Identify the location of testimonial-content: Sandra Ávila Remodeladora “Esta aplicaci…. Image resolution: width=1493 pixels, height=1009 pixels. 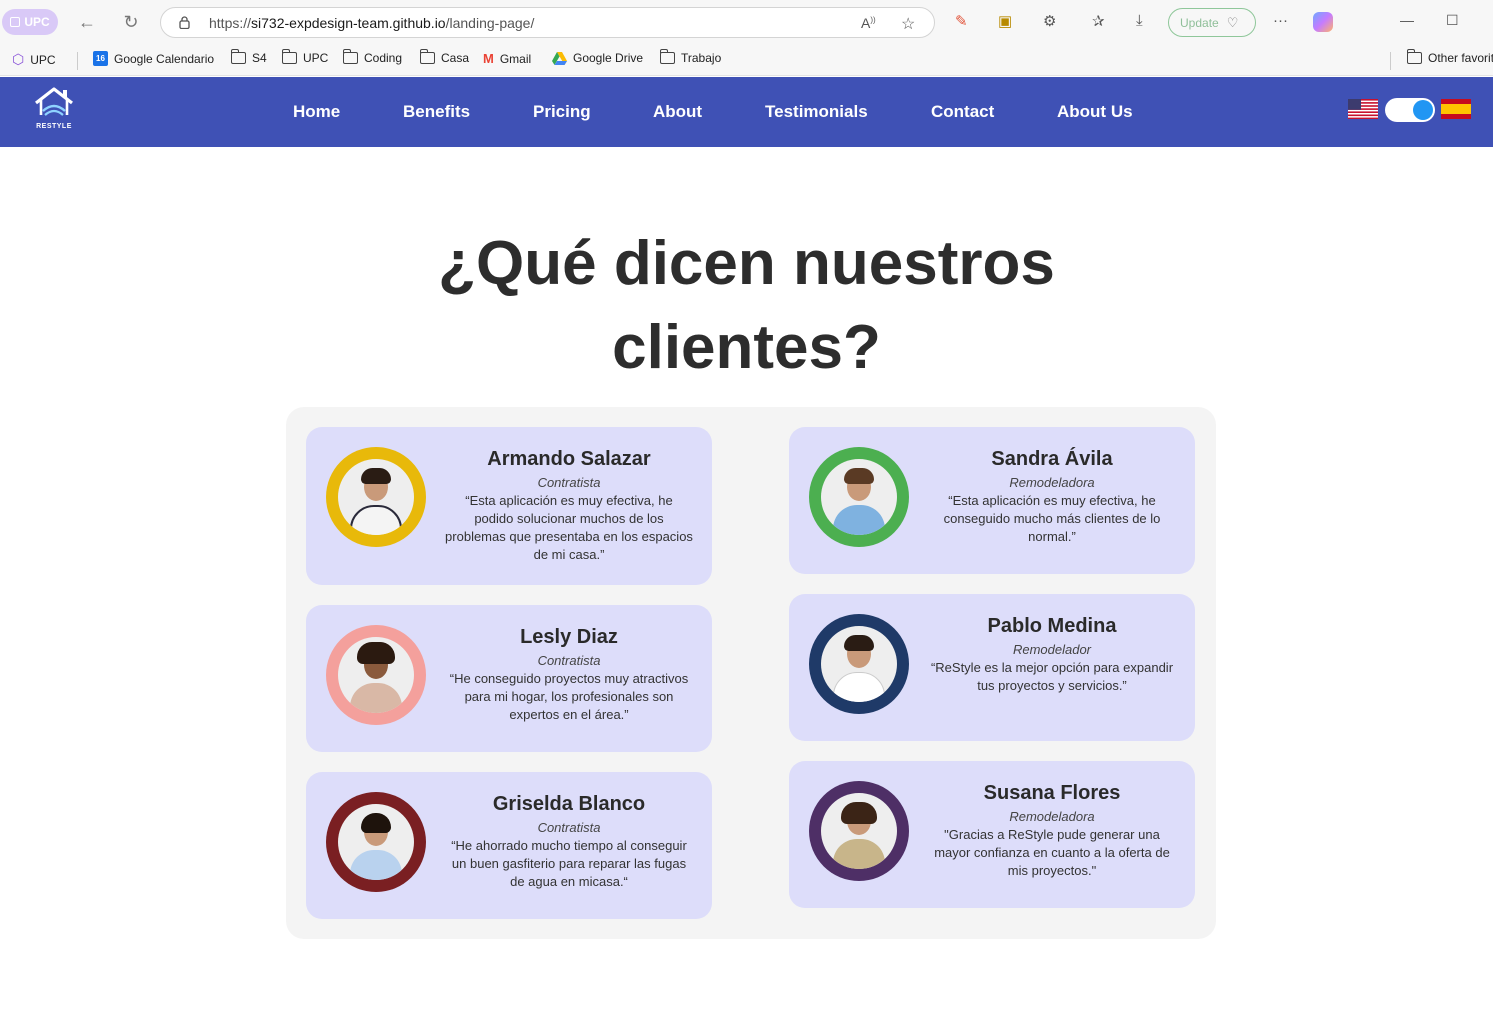
(1052, 496).